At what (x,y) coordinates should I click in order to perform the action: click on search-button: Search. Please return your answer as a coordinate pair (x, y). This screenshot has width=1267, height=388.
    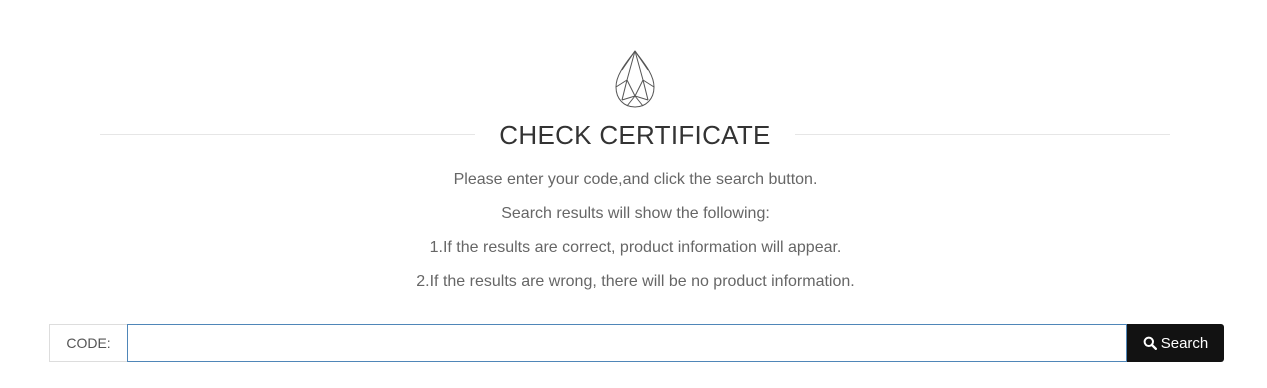
    Looking at the image, I should click on (1175, 343).